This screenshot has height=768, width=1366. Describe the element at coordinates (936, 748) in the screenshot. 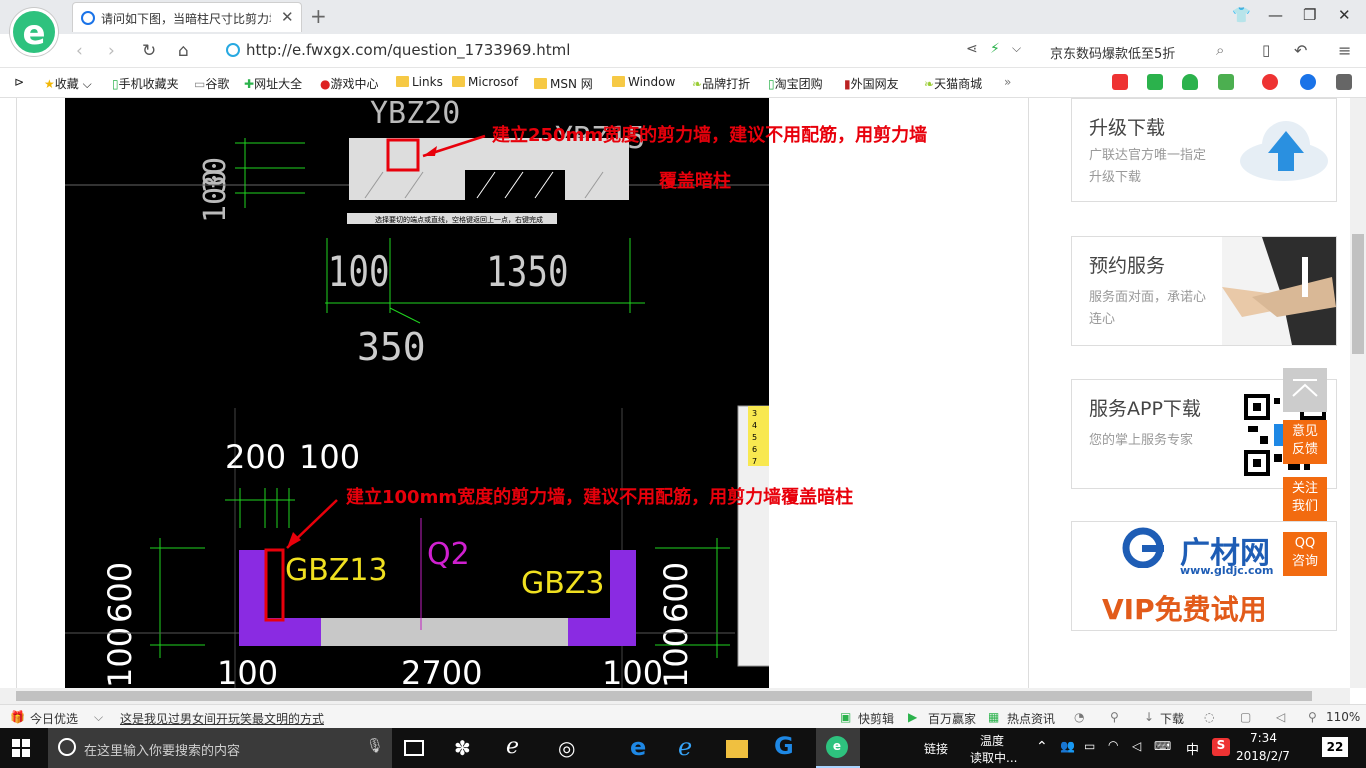

I see `links-toolbar: 链接` at that location.